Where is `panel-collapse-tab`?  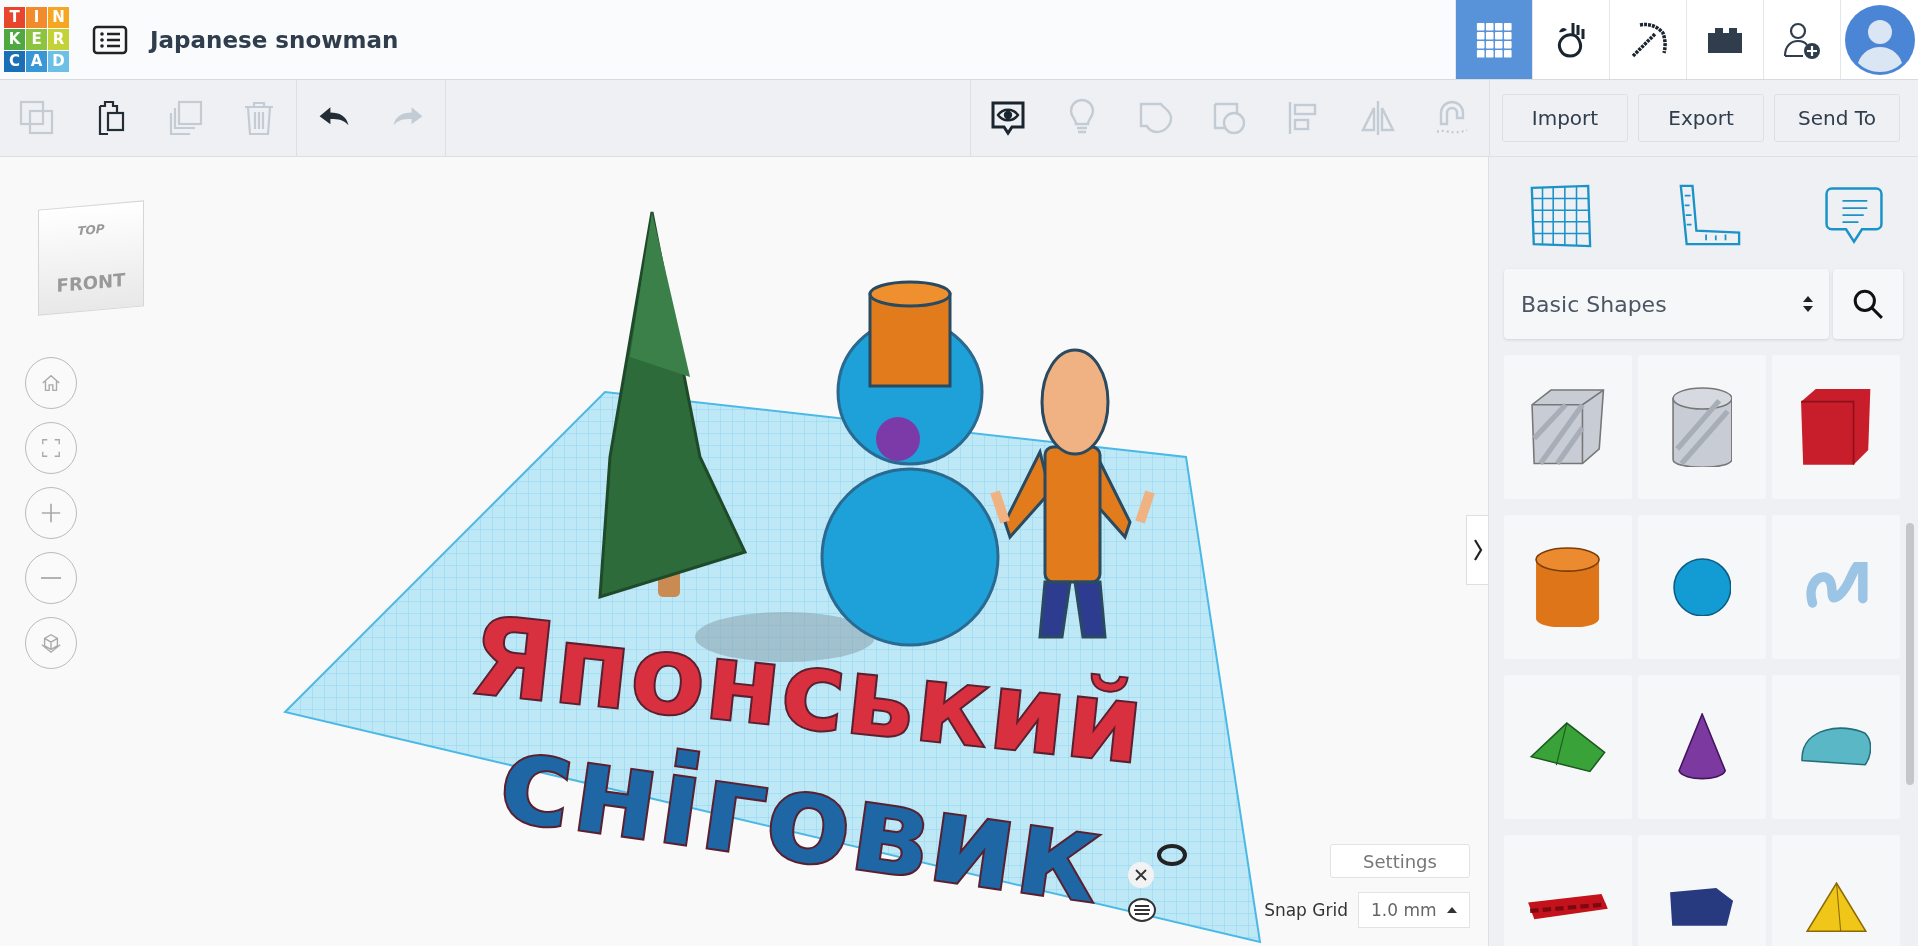 panel-collapse-tab is located at coordinates (1477, 550).